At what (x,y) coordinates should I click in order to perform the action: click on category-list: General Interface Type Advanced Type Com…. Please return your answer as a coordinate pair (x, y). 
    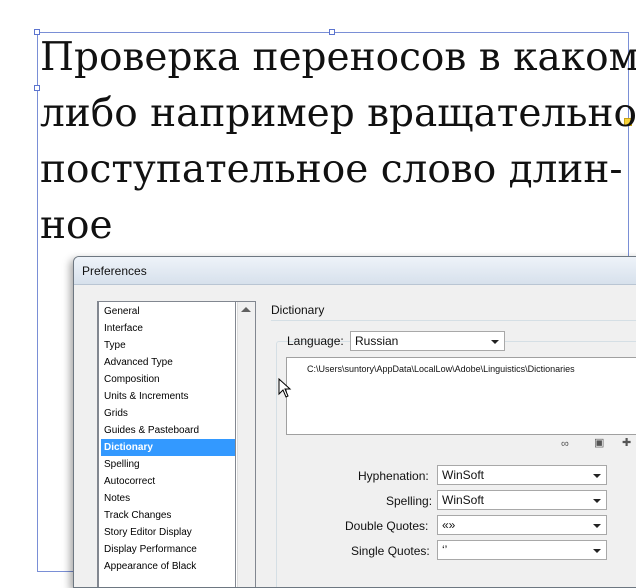
    Looking at the image, I should click on (176, 444).